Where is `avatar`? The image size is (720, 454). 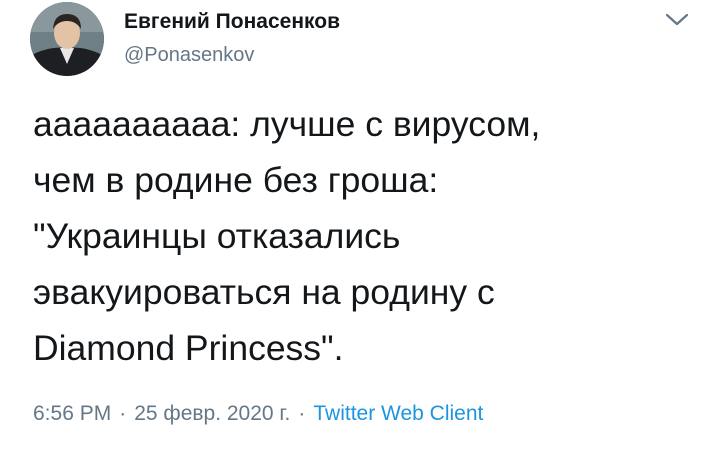
avatar is located at coordinates (67, 39).